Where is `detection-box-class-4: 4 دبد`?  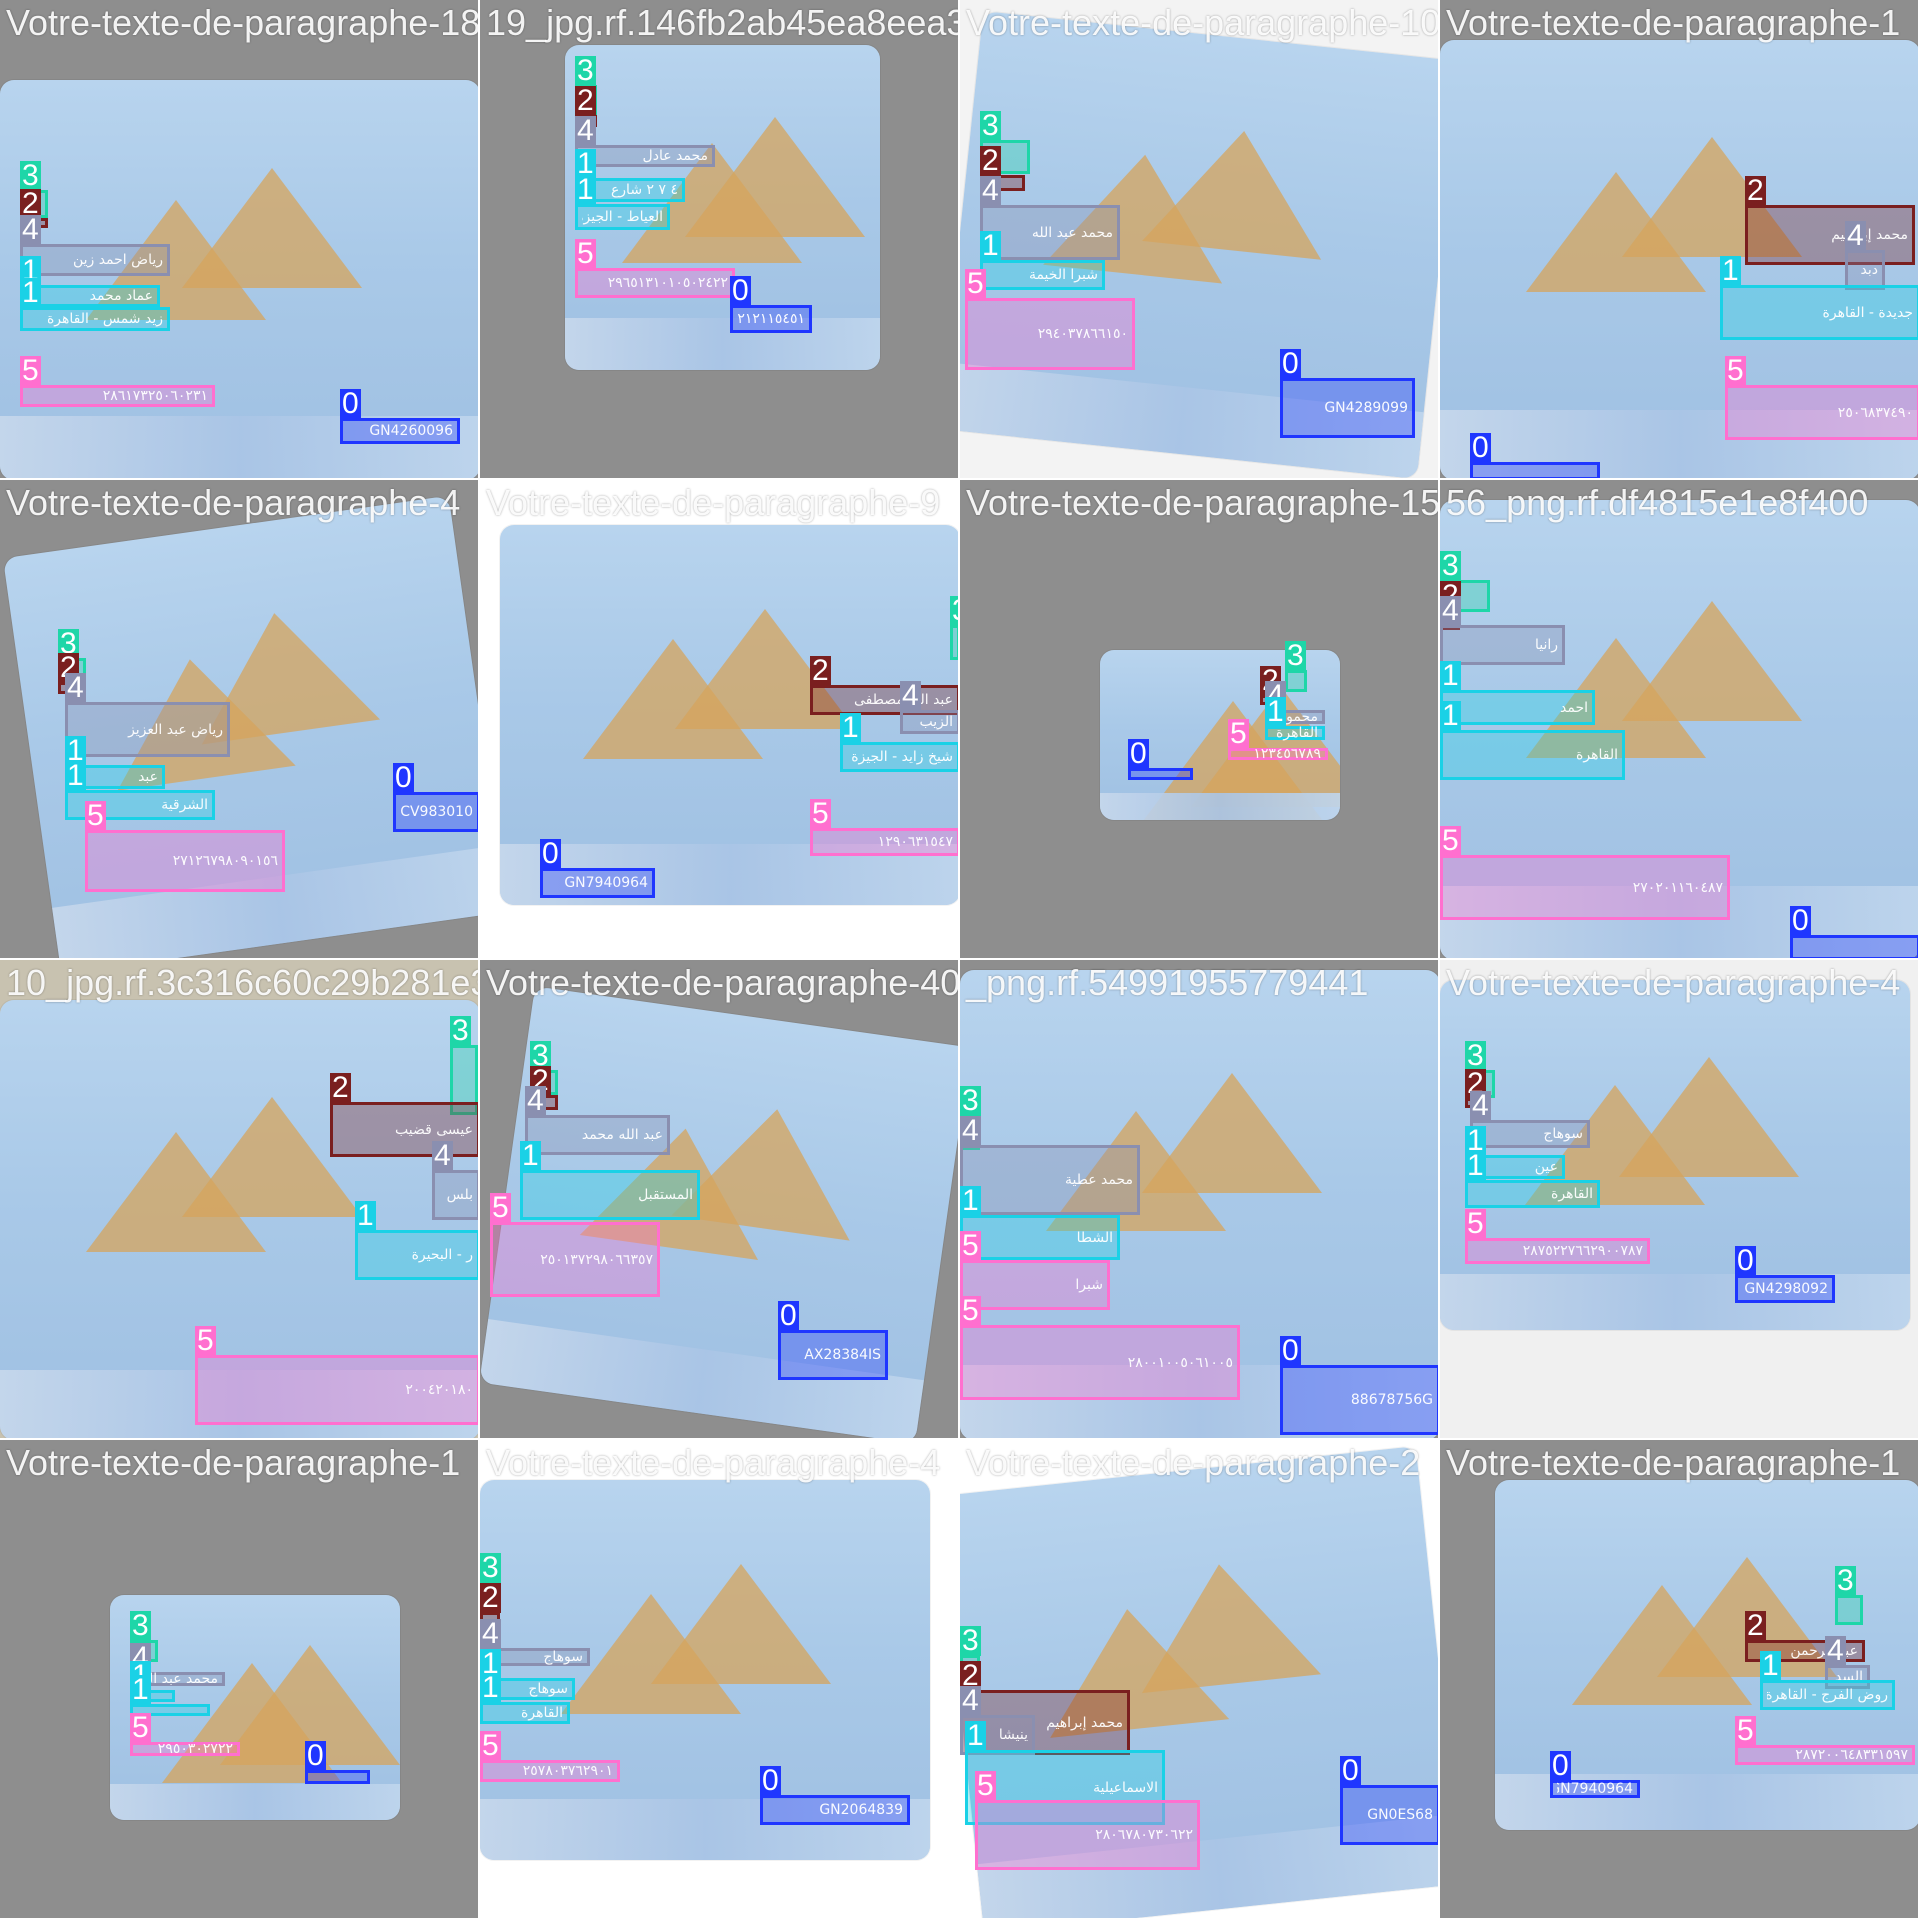
detection-box-class-4: 4 دبد is located at coordinates (1865, 255).